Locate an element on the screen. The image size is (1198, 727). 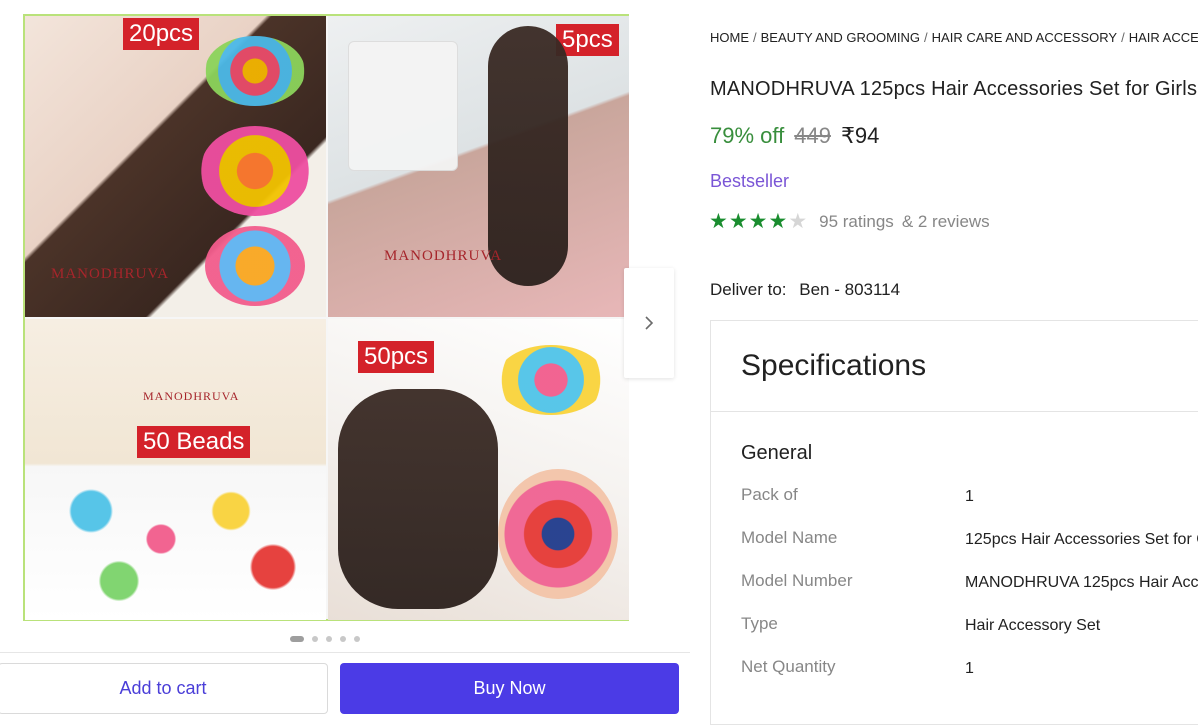
product-image-panel: 5pcs MANODHRUVA is located at coordinates (478, 166).